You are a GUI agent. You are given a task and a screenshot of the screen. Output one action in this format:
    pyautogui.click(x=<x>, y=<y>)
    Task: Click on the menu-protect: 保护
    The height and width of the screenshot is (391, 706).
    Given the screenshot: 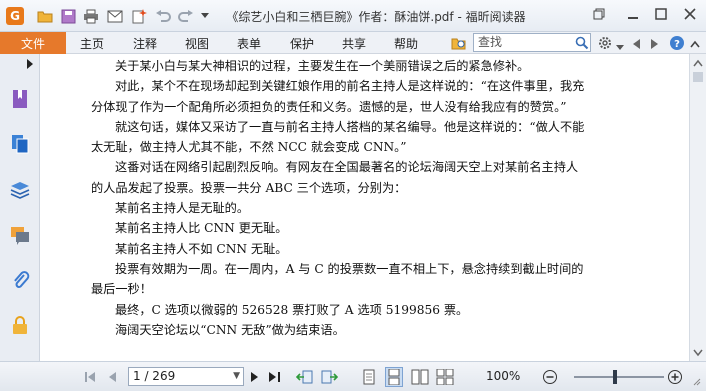 What is the action you would take?
    pyautogui.click(x=302, y=43)
    